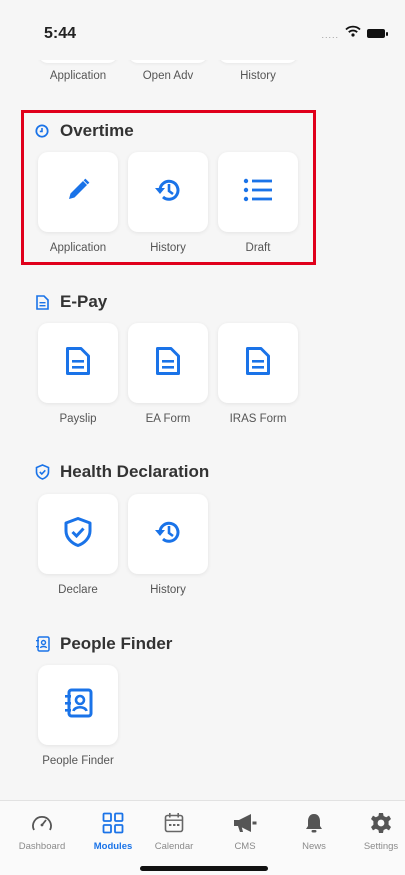 The width and height of the screenshot is (405, 875). What do you see at coordinates (245, 846) in the screenshot?
I see `tab-label-cms: CMS` at bounding box center [245, 846].